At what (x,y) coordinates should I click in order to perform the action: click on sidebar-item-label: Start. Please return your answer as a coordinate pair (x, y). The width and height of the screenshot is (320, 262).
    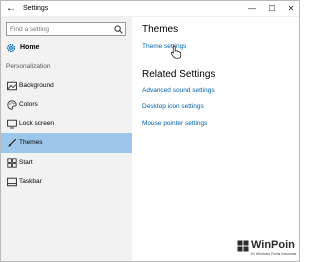
    Looking at the image, I should click on (26, 162).